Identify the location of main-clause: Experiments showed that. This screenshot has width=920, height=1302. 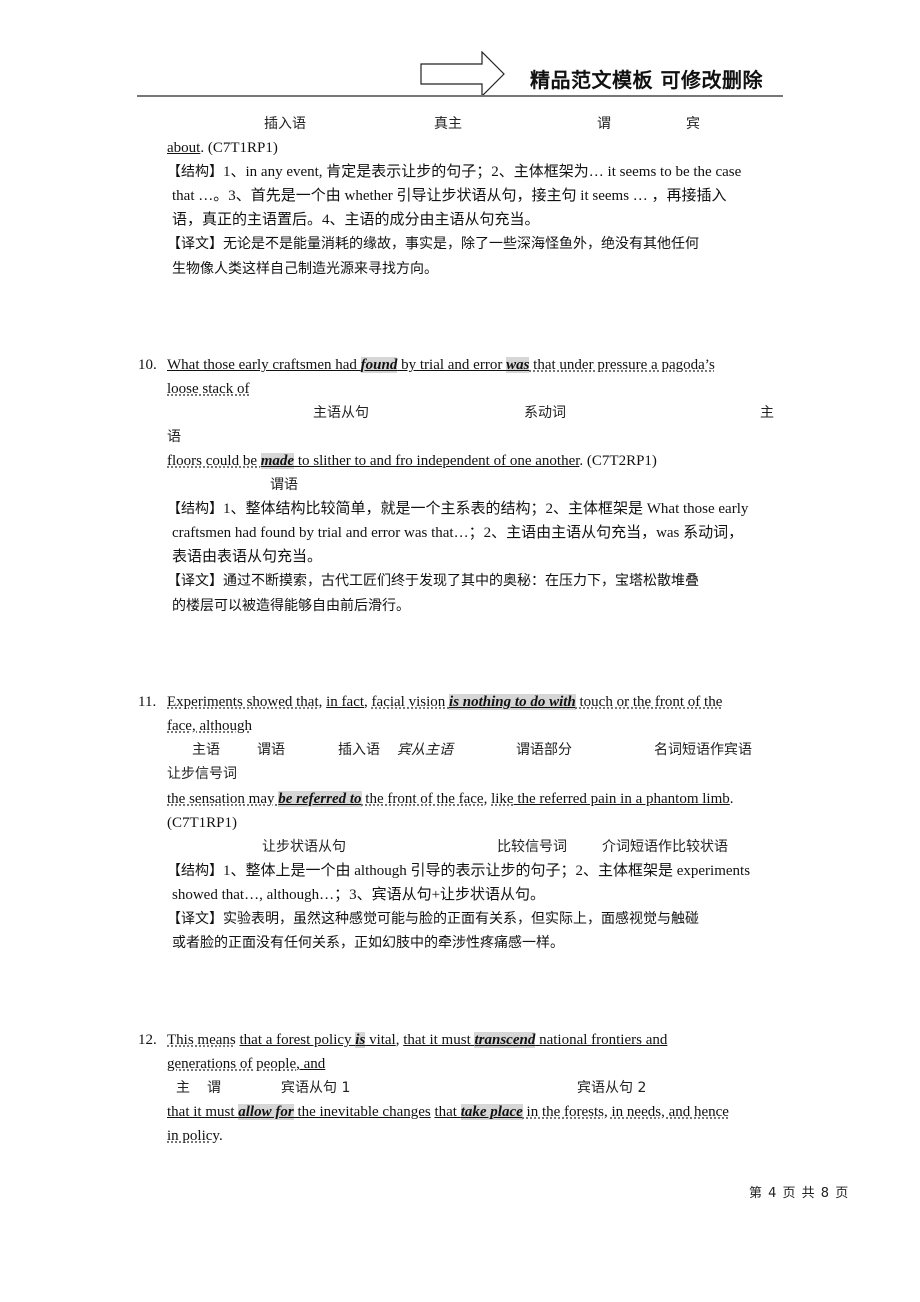
(243, 702).